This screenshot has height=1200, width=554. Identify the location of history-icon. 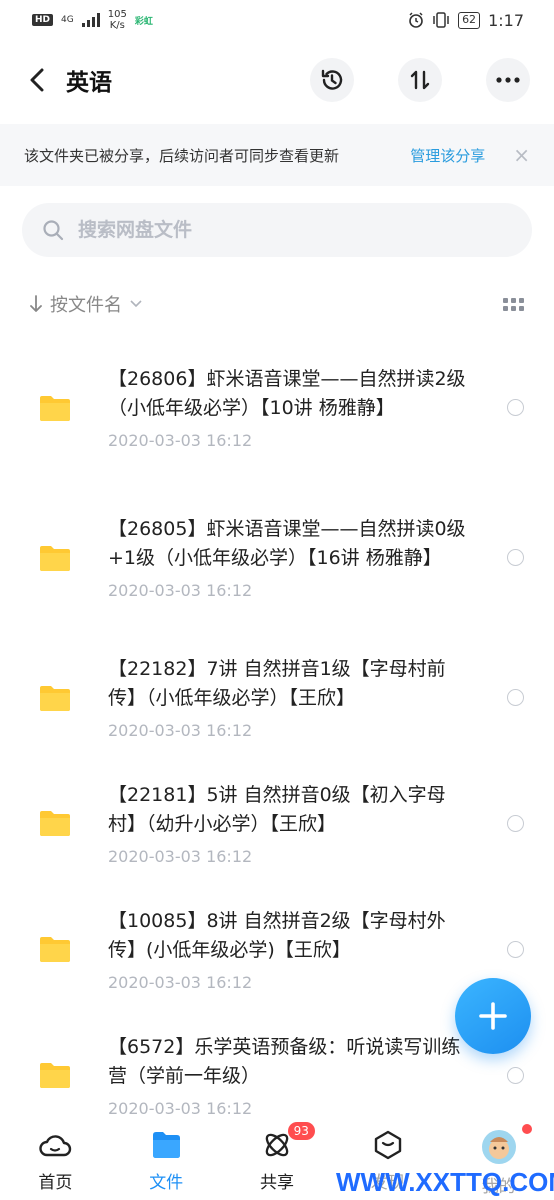
(332, 79).